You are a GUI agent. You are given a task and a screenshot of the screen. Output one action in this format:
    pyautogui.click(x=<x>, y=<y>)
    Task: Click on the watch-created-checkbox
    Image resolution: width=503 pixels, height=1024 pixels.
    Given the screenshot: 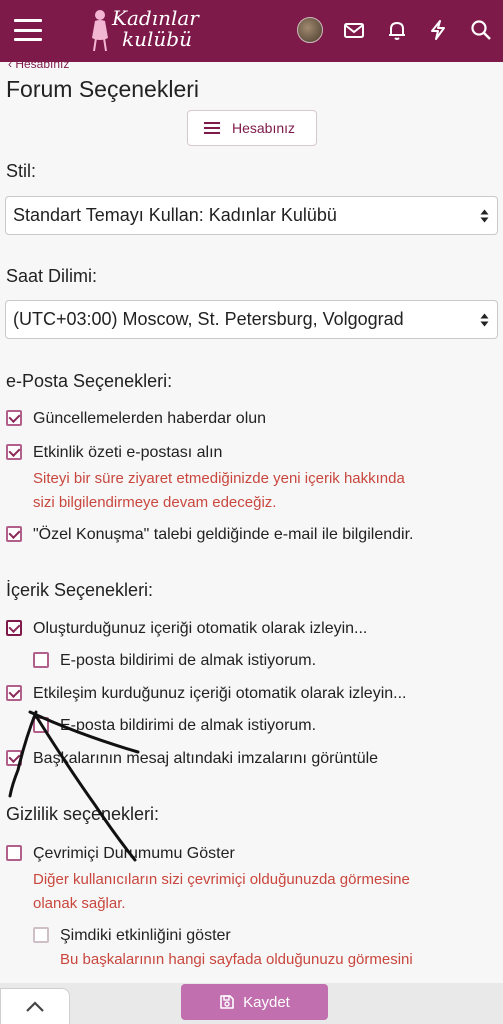 What is the action you would take?
    pyautogui.click(x=14, y=628)
    